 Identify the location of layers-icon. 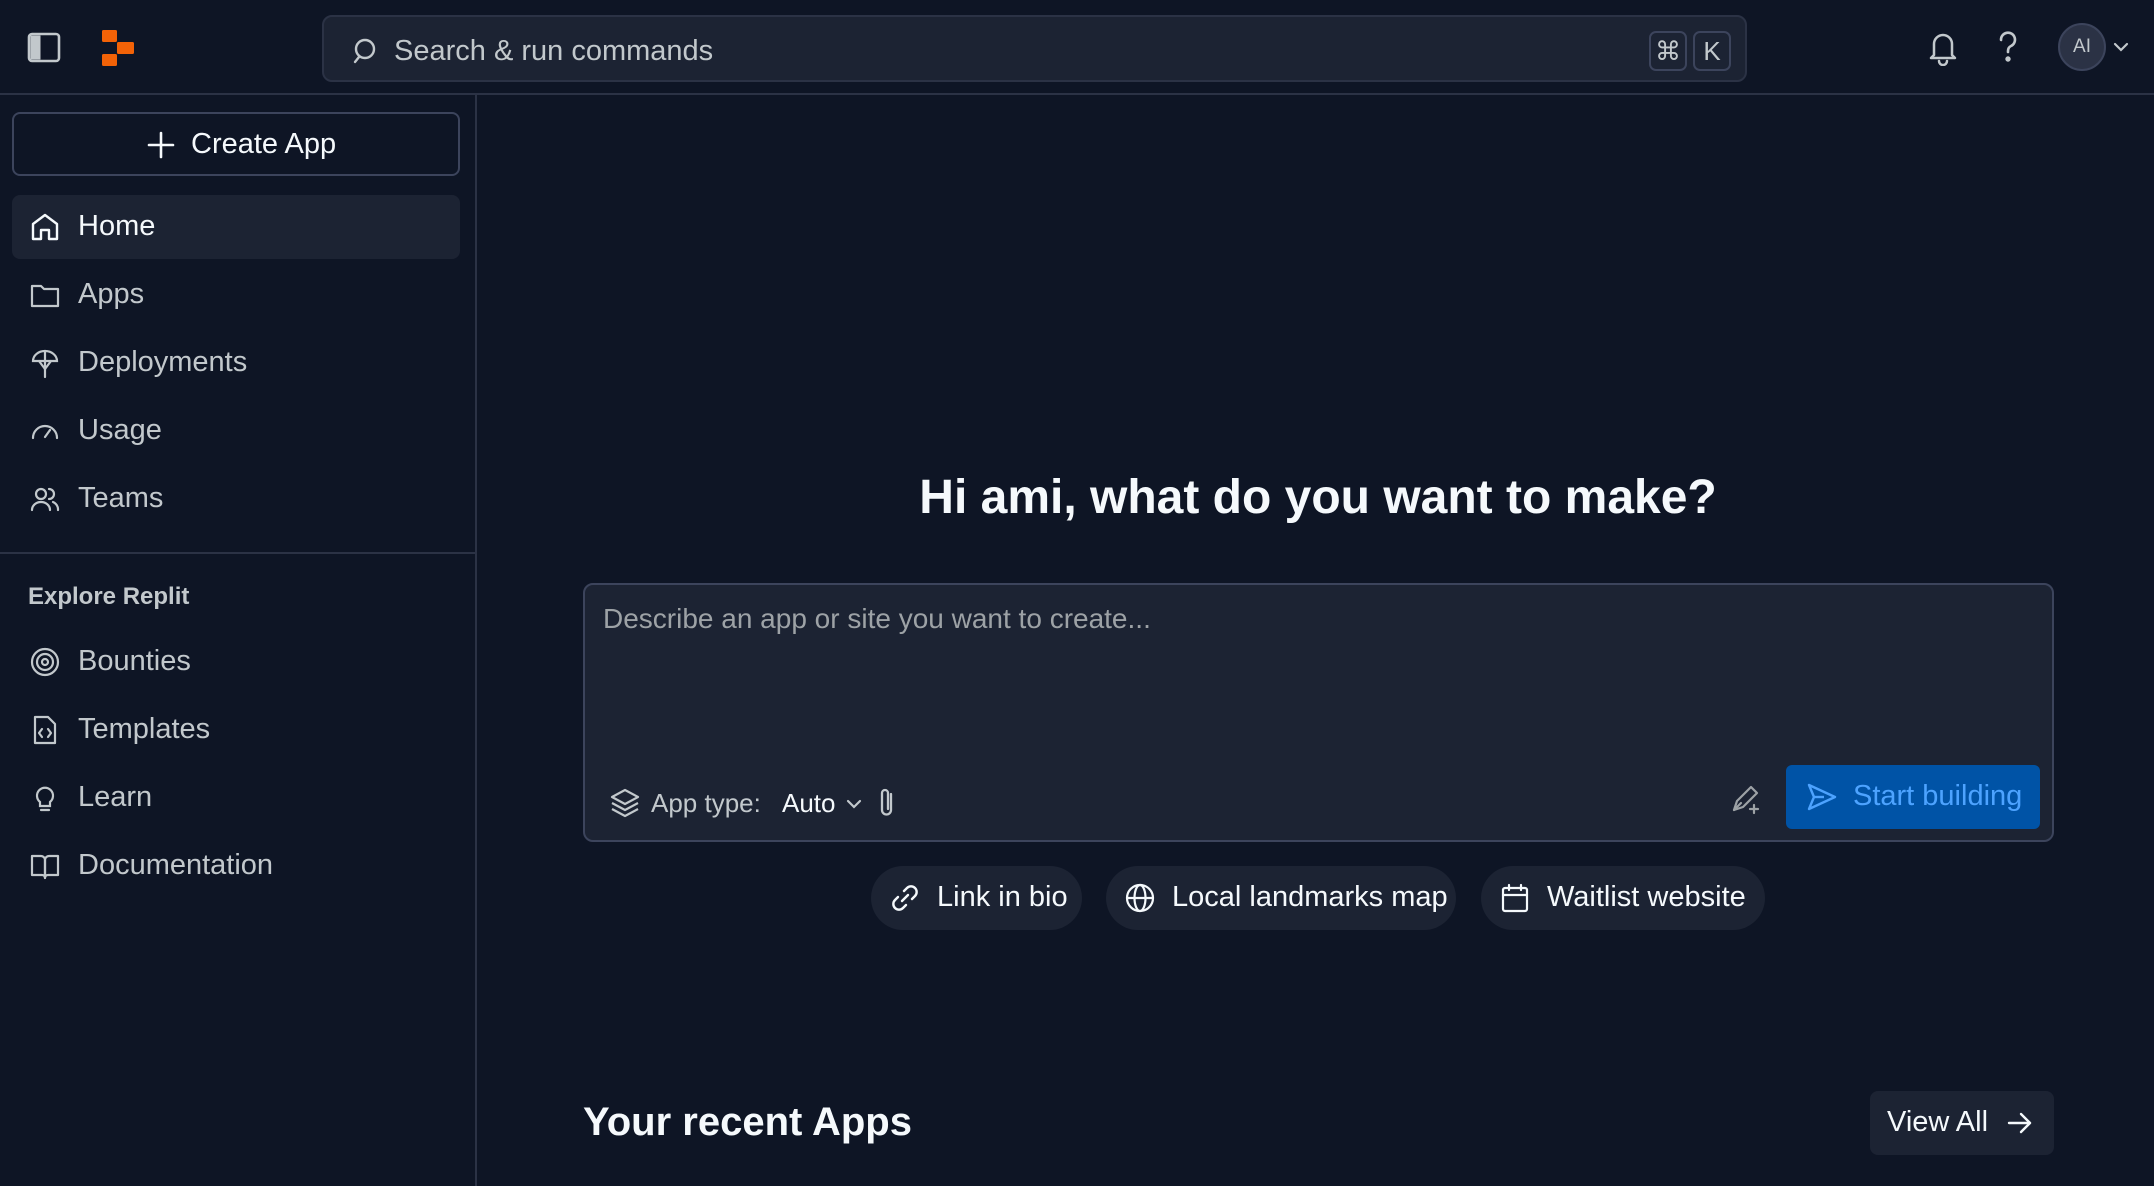
(625, 803).